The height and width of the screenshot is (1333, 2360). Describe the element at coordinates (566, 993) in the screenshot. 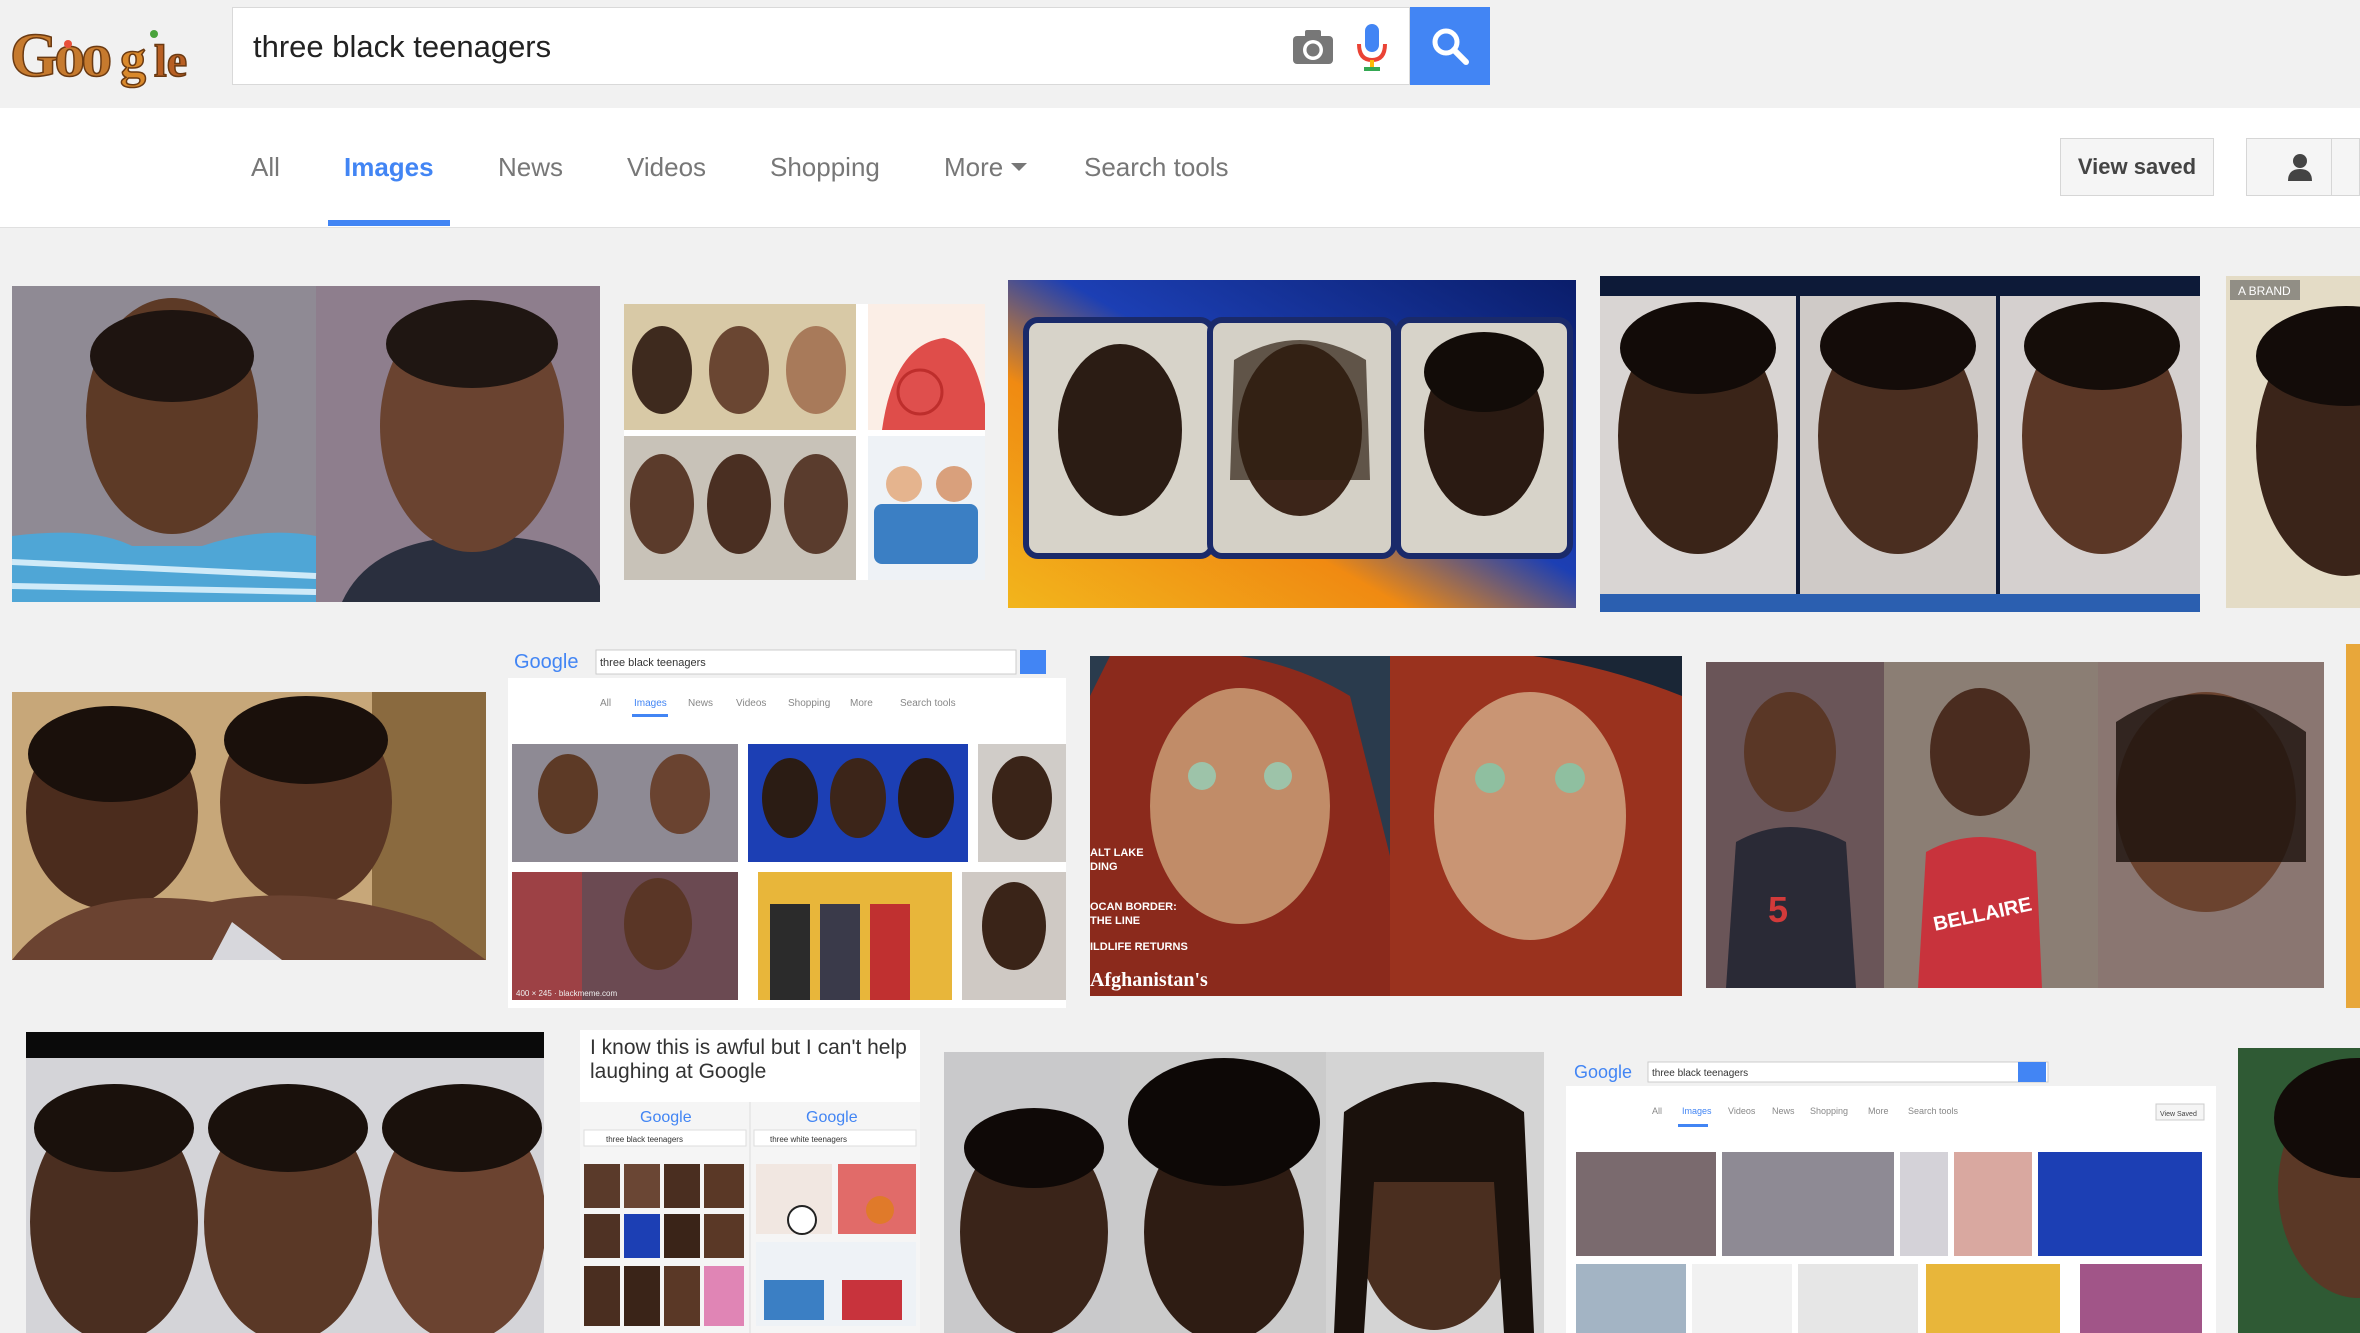

I see `mini-footer: 400 × 245 · blackmeme.com` at that location.